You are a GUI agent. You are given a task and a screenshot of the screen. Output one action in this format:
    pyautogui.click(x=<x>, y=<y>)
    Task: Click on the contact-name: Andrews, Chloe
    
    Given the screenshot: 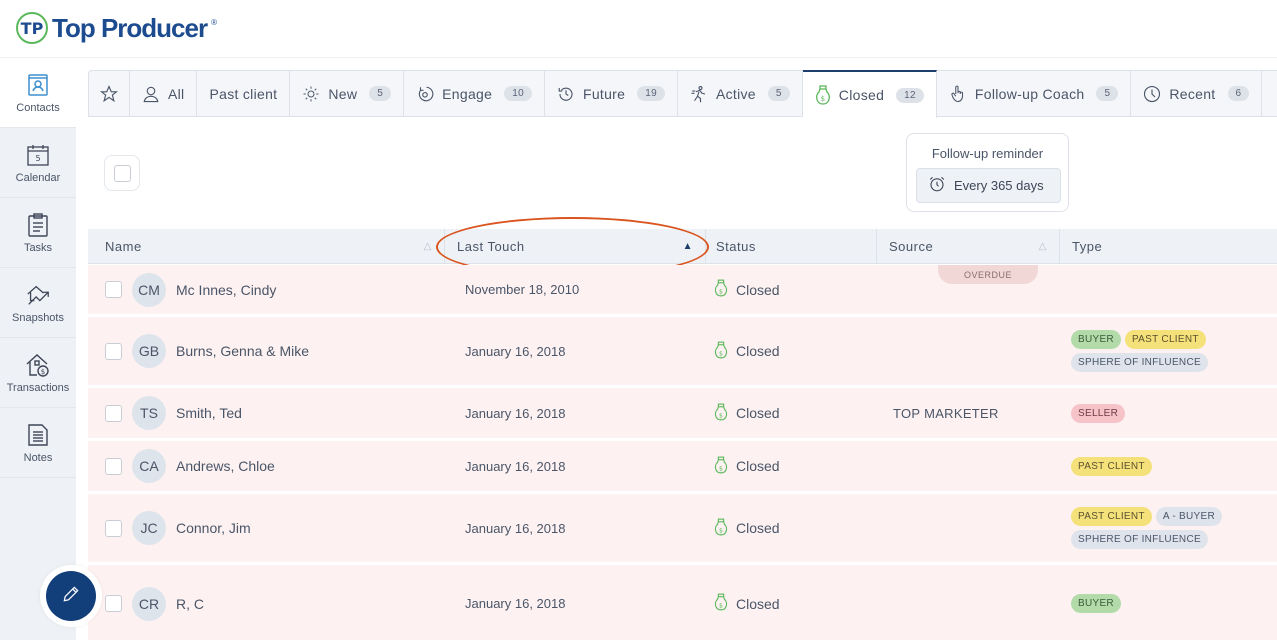 What is the action you would take?
    pyautogui.click(x=225, y=466)
    